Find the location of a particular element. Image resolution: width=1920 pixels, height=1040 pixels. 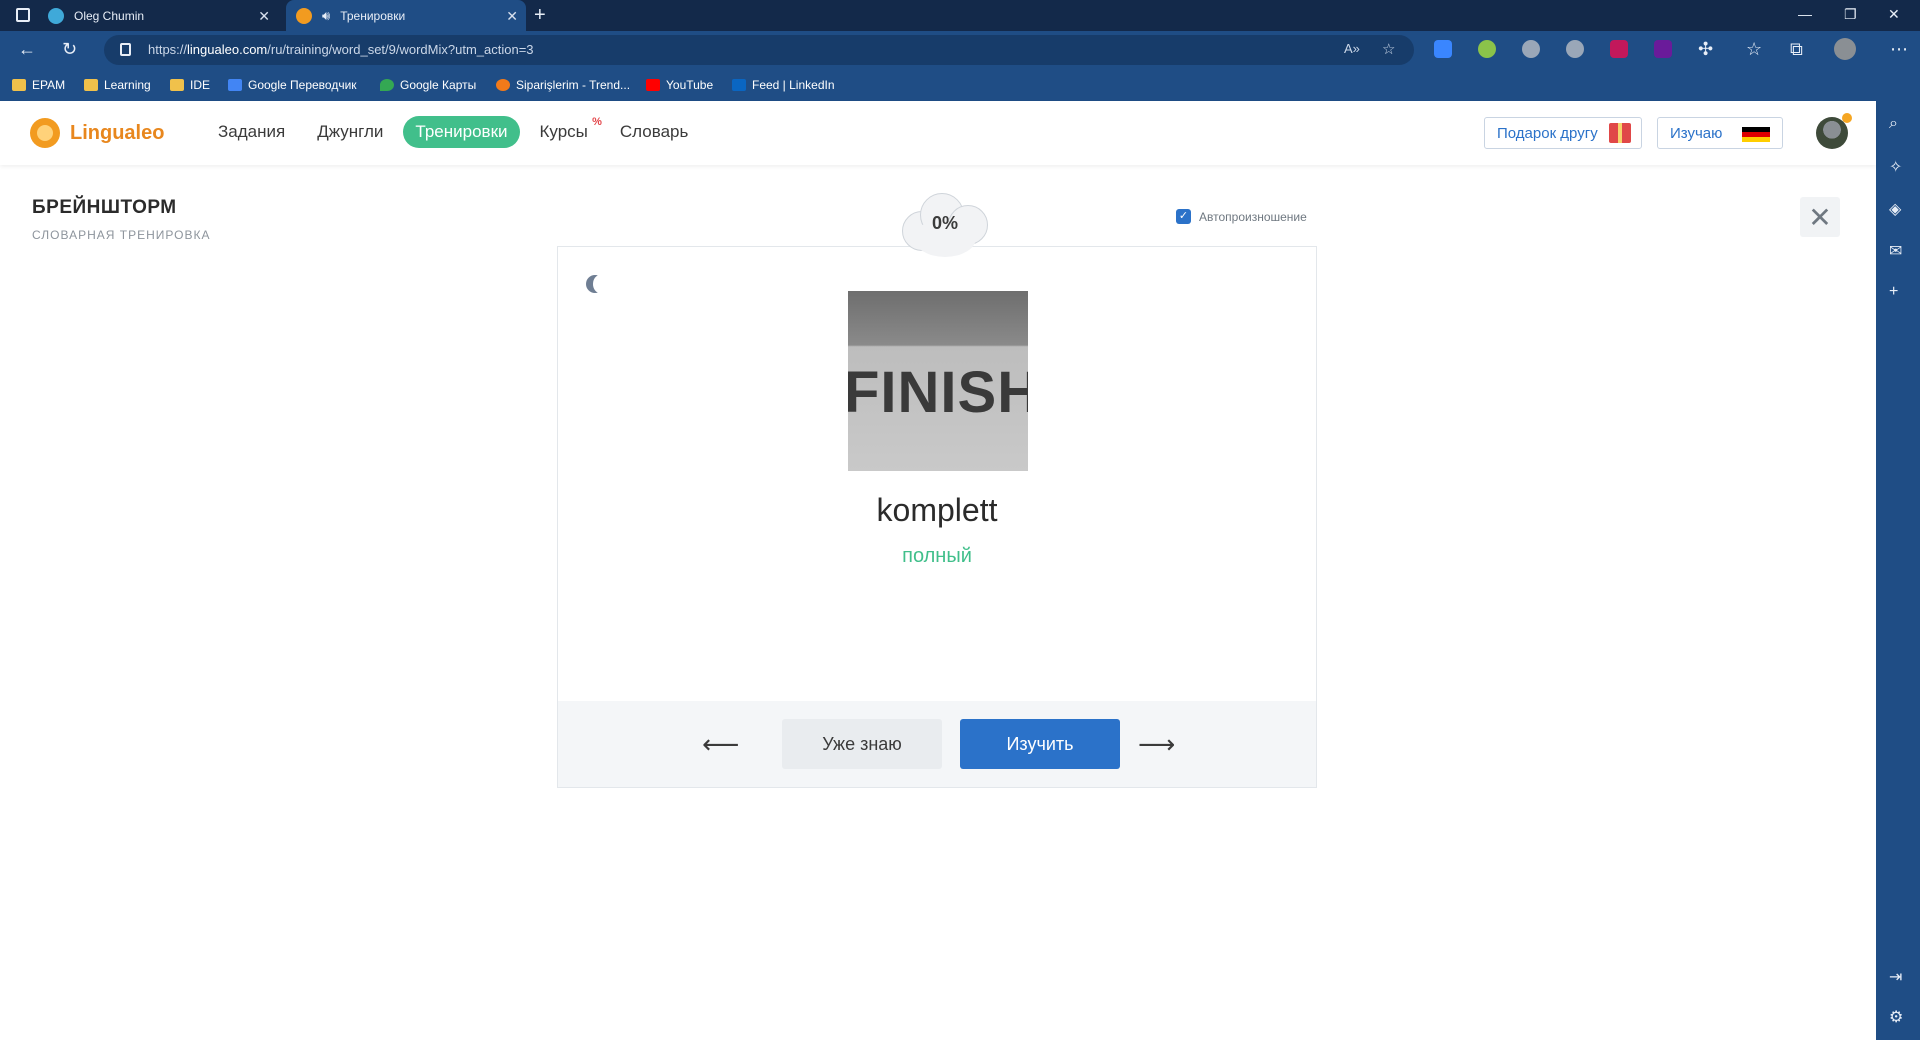

gift-icon is located at coordinates (1620, 133).